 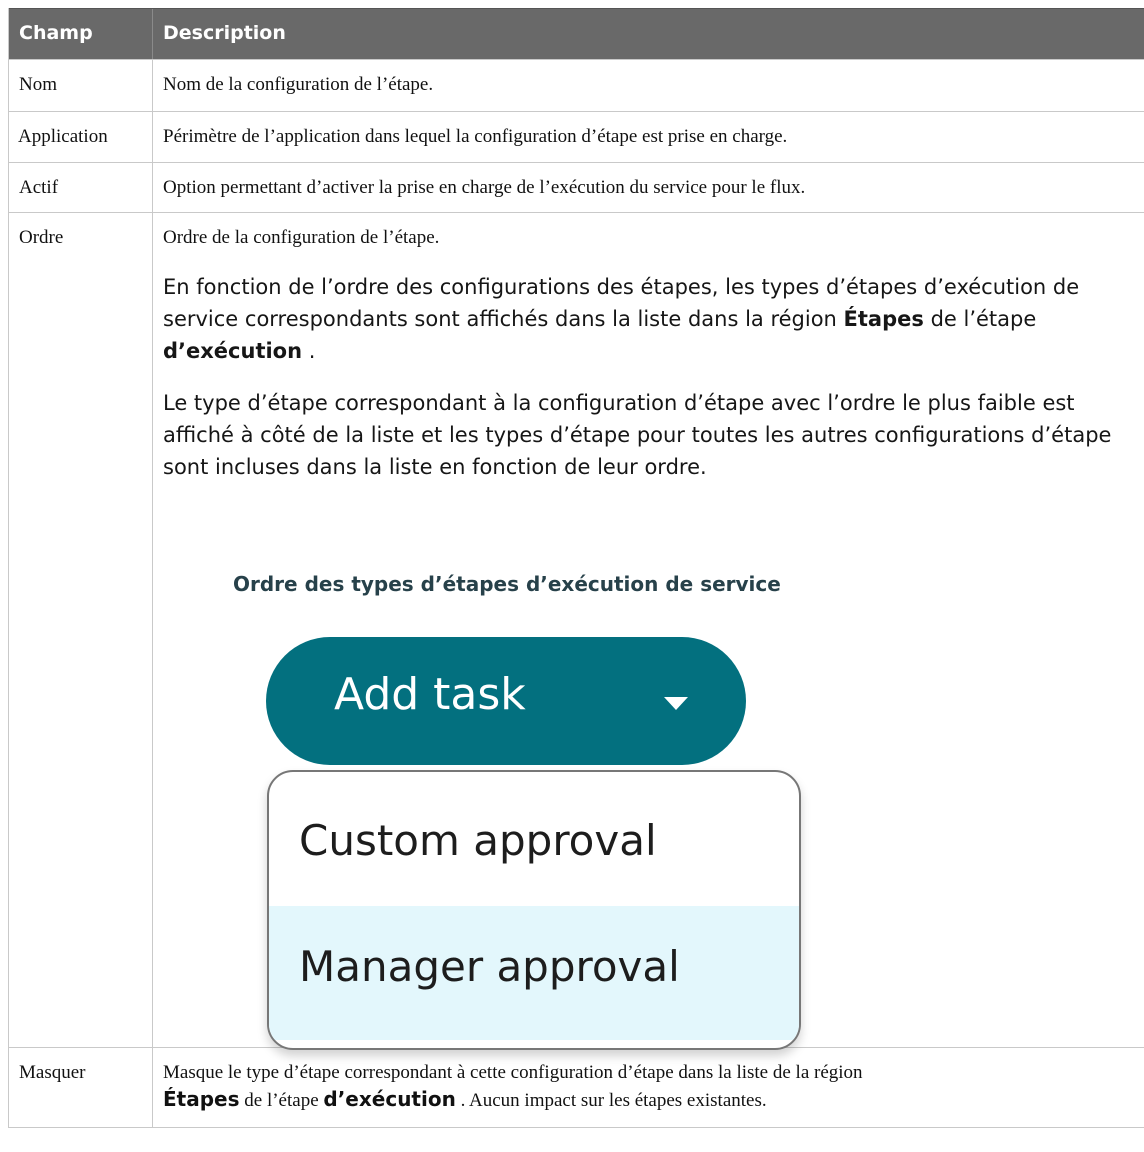 I want to click on order-paragraph-1-end: ., so click(x=309, y=351).